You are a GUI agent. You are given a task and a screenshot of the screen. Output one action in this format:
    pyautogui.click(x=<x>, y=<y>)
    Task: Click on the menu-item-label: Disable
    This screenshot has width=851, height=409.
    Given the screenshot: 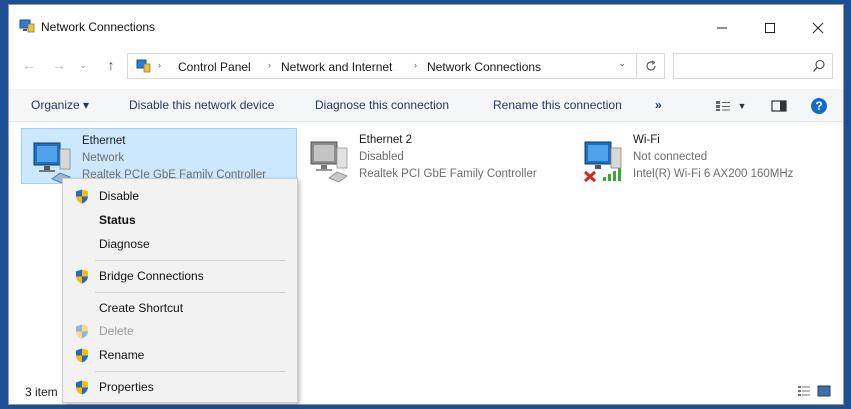 What is the action you would take?
    pyautogui.click(x=119, y=196)
    